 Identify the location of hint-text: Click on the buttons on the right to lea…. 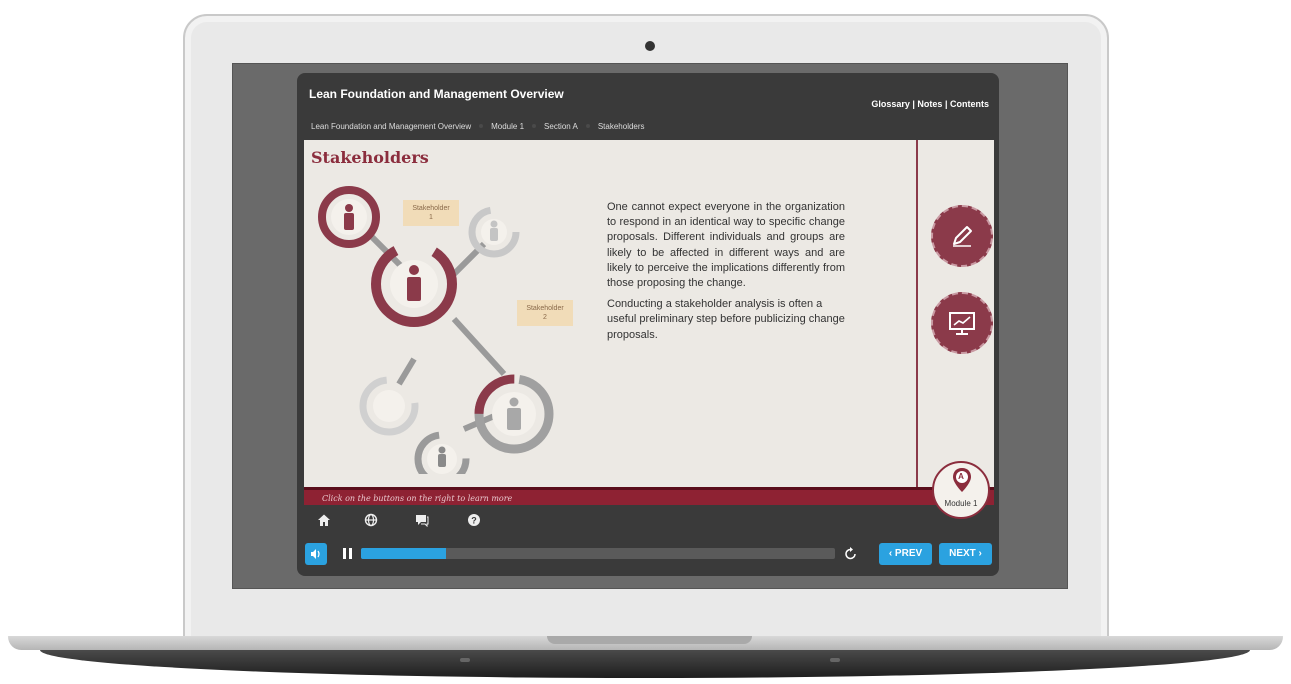
(417, 498).